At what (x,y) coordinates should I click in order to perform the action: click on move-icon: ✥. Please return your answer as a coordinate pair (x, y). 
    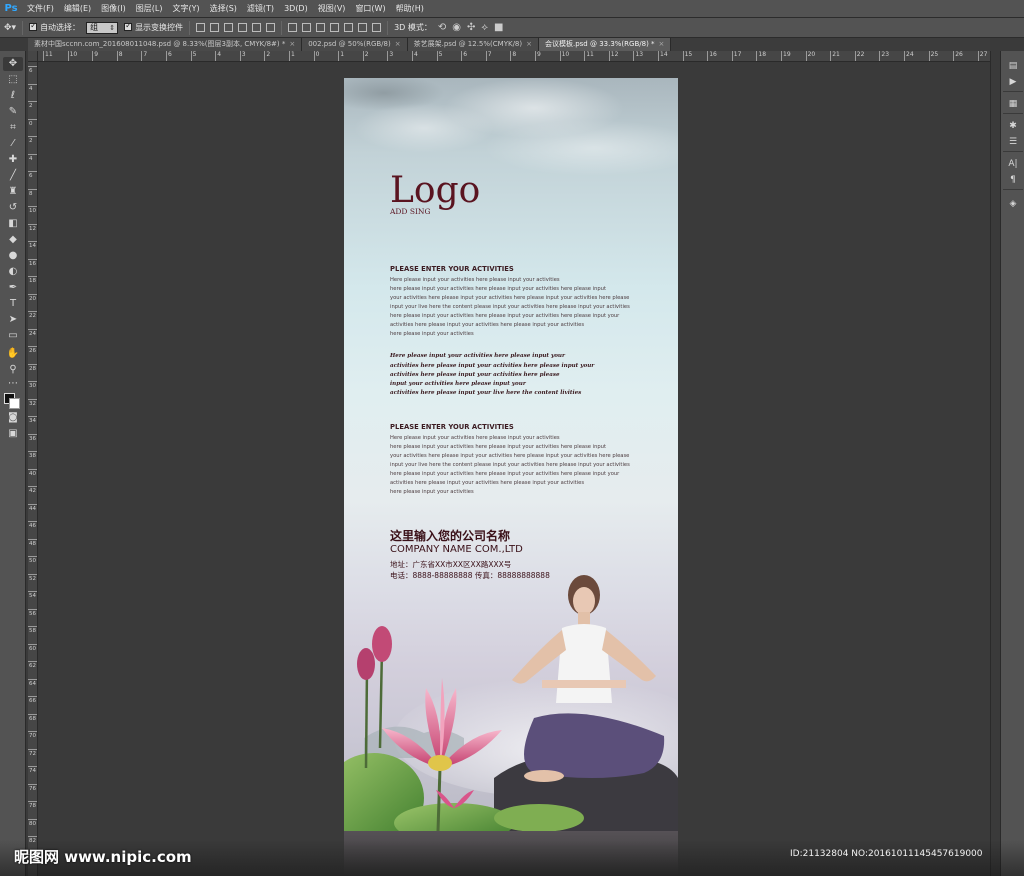
    Looking at the image, I should click on (13, 64).